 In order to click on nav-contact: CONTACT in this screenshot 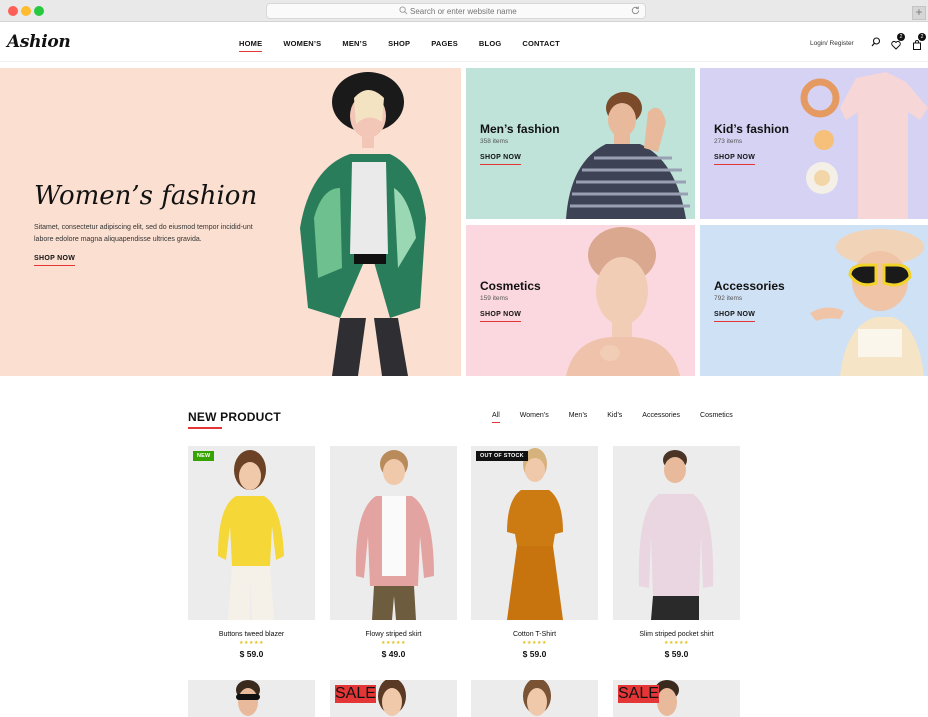, I will do `click(541, 43)`.